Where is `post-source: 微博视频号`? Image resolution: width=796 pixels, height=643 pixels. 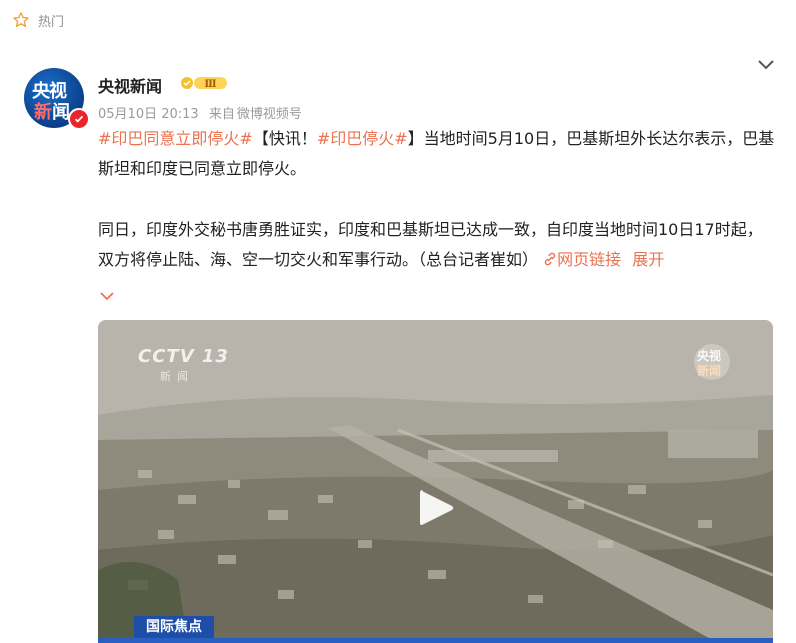 post-source: 微博视频号 is located at coordinates (269, 114).